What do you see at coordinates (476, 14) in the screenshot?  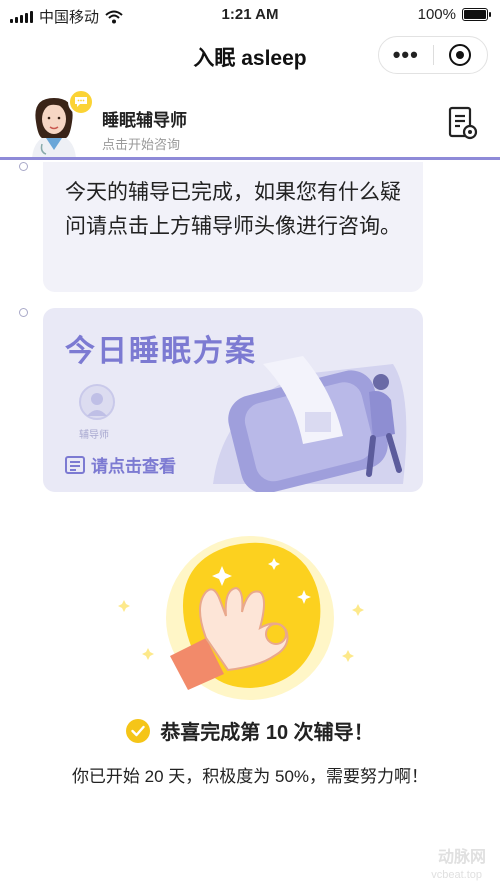 I see `battery-icon` at bounding box center [476, 14].